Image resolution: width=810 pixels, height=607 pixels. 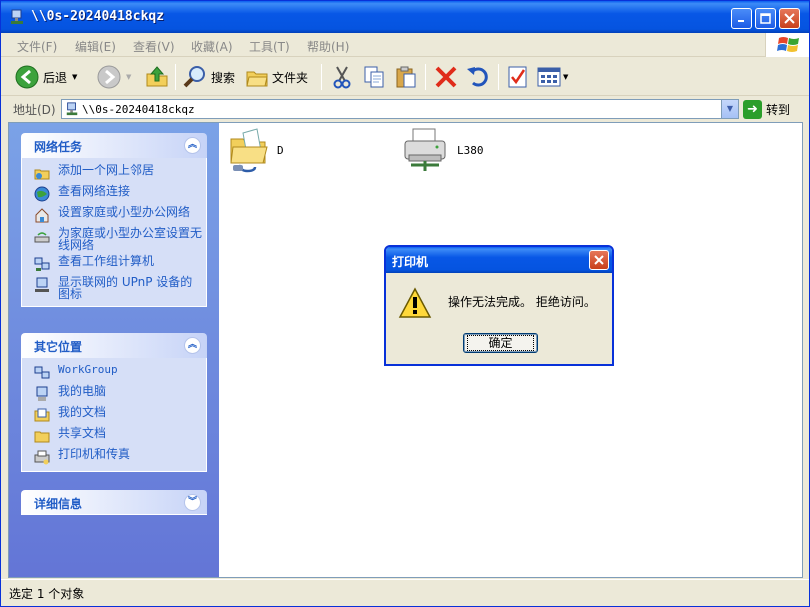 What do you see at coordinates (328, 46) in the screenshot?
I see `menu-help: 帮助(H)` at bounding box center [328, 46].